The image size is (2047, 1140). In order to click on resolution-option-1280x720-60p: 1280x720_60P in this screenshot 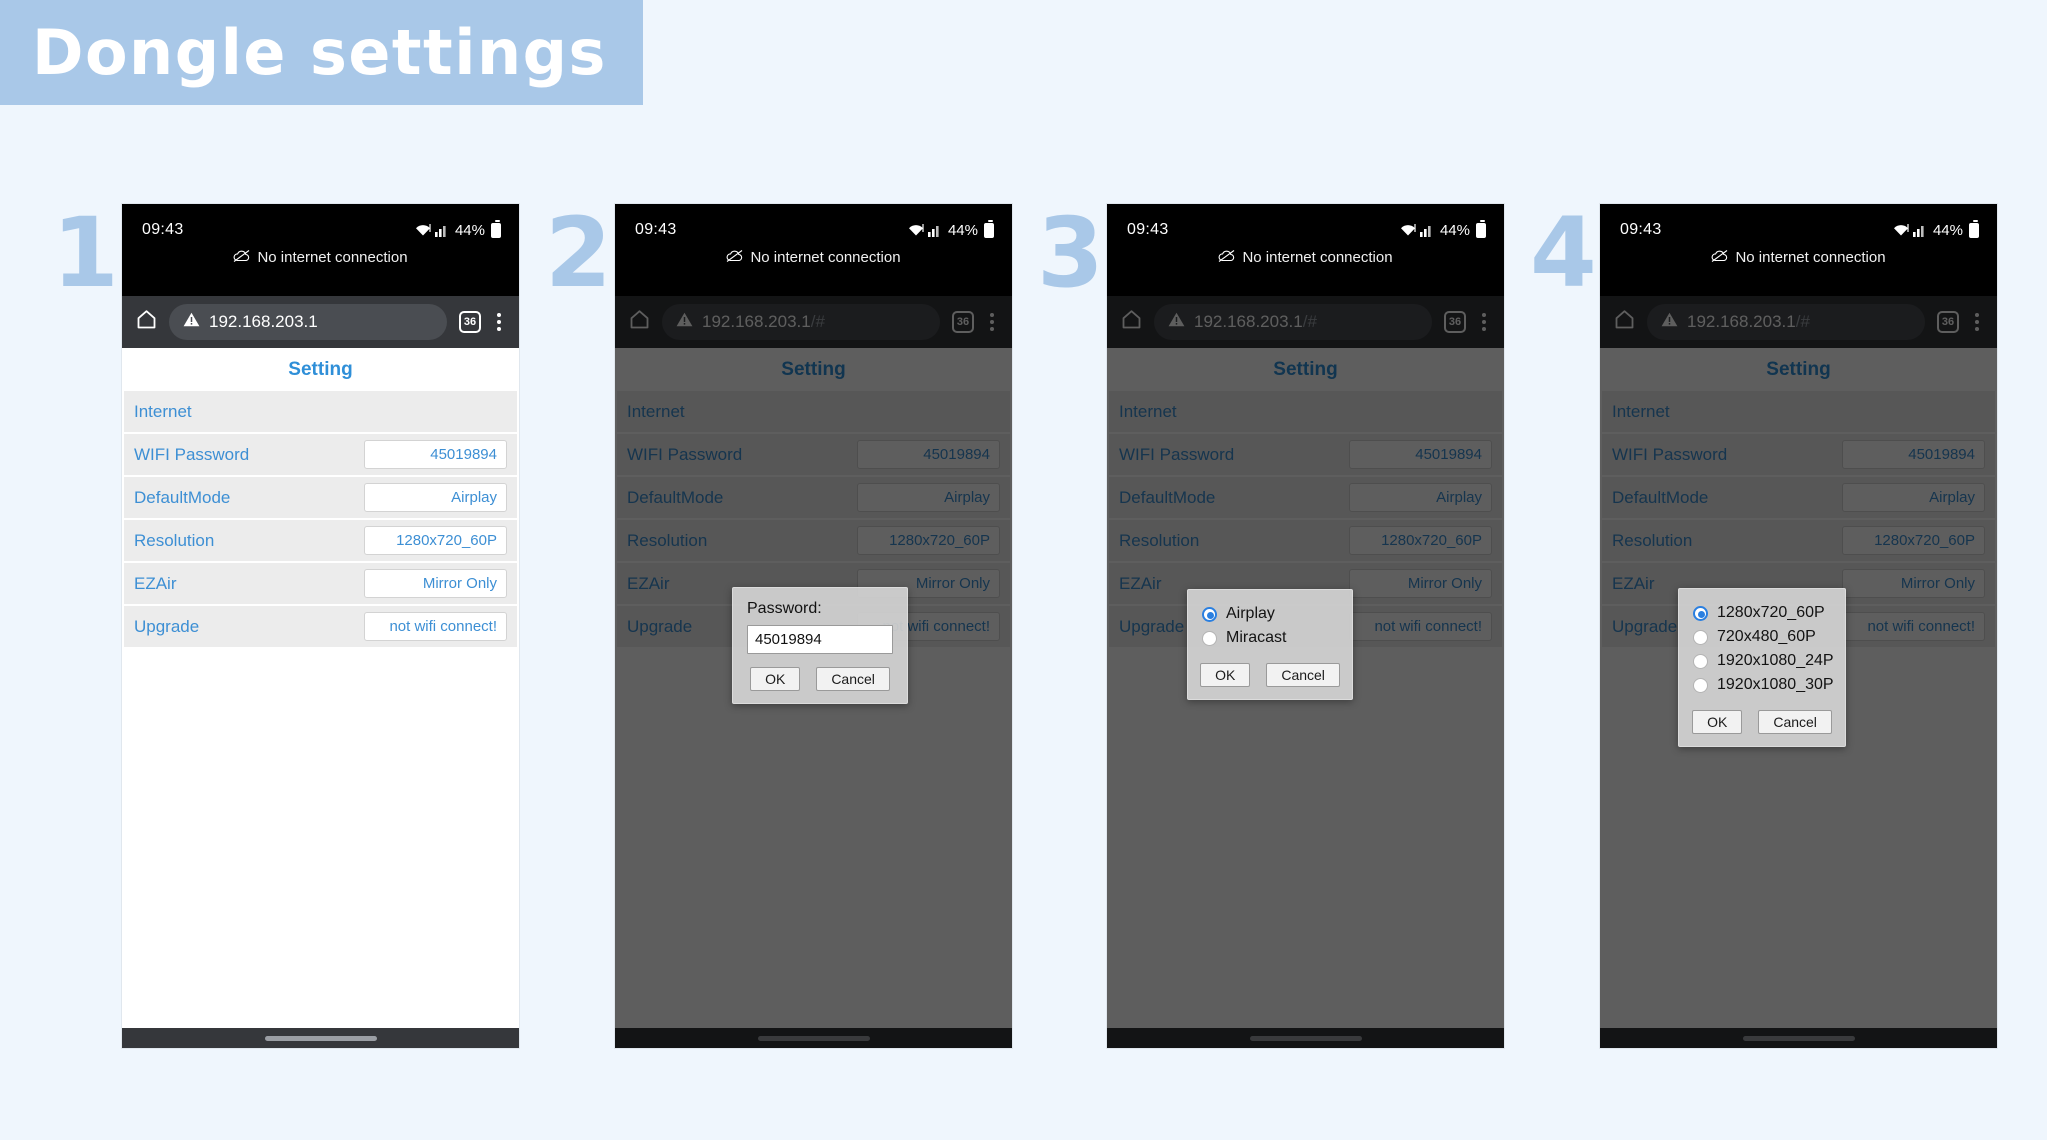, I will do `click(1762, 613)`.